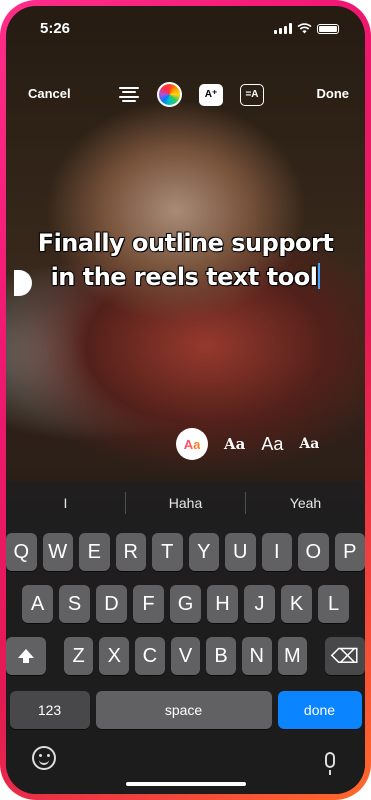  I want to click on key-row-1: Q W E R T Y U I O P, so click(185, 552).